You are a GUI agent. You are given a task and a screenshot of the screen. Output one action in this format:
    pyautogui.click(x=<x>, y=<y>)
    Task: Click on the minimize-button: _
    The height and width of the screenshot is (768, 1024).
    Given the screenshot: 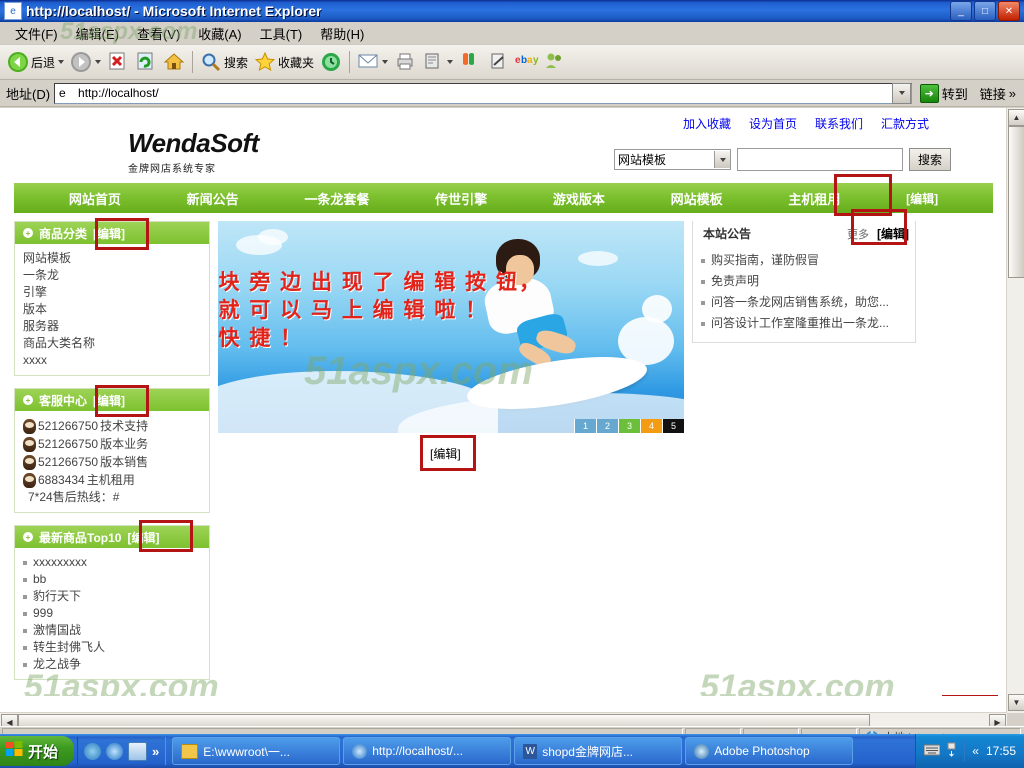 What is the action you would take?
    pyautogui.click(x=961, y=11)
    